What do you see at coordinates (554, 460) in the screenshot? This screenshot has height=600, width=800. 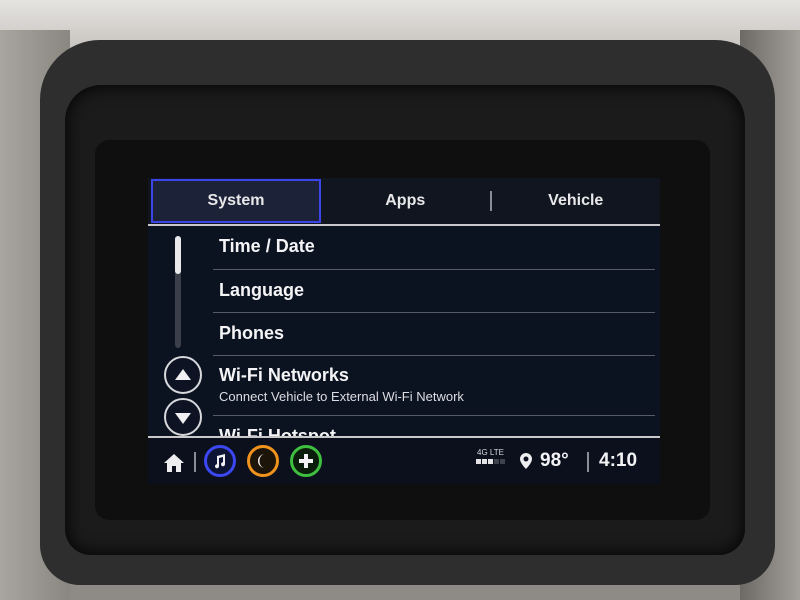 I see `outside-temperature: 98°` at bounding box center [554, 460].